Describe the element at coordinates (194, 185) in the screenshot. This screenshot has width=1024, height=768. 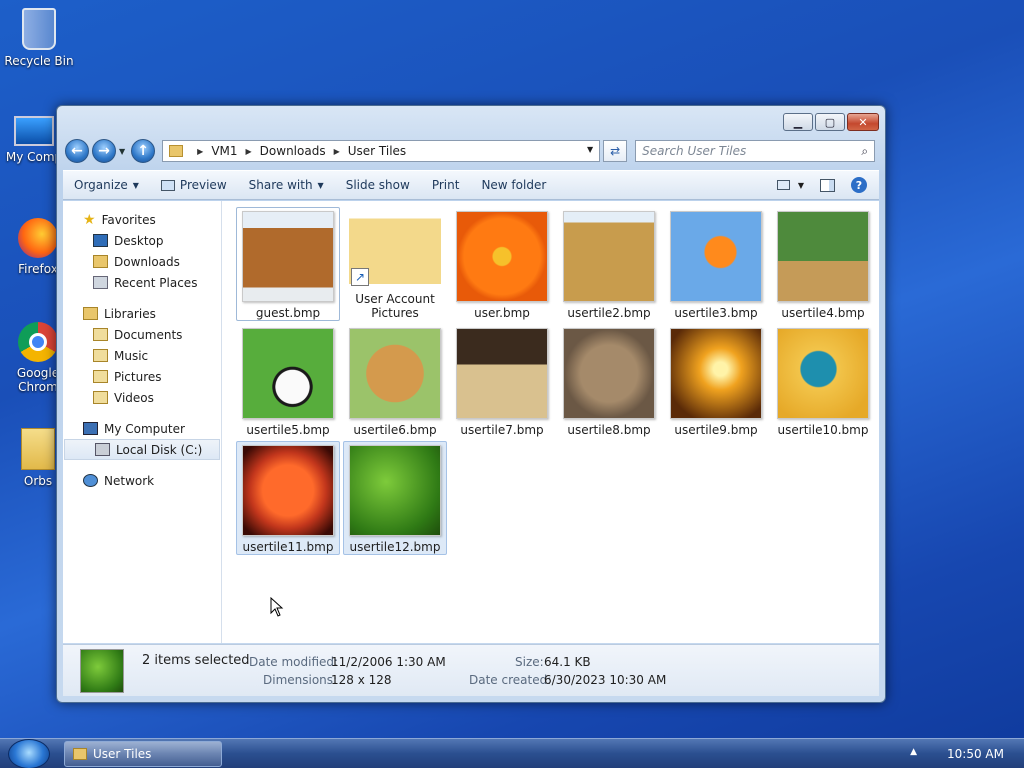
I see `preview-button: Preview` at that location.